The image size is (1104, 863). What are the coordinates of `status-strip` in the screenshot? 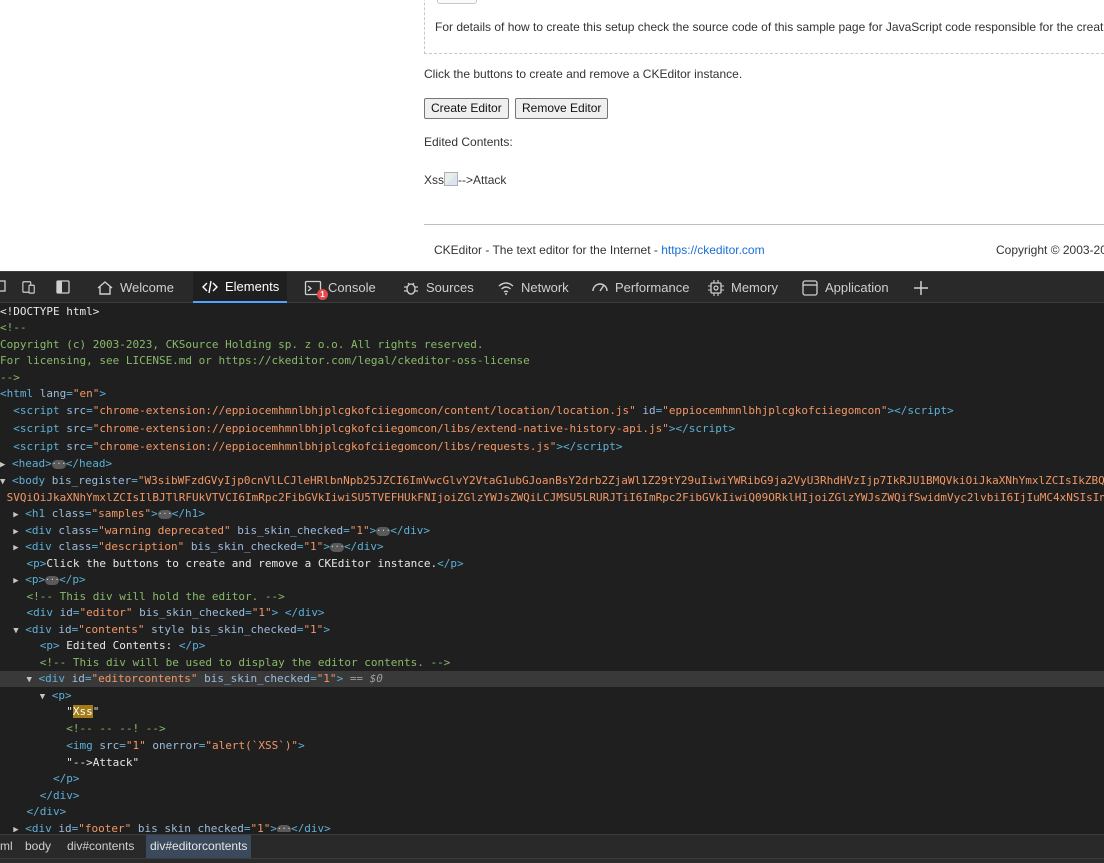 It's located at (552, 860).